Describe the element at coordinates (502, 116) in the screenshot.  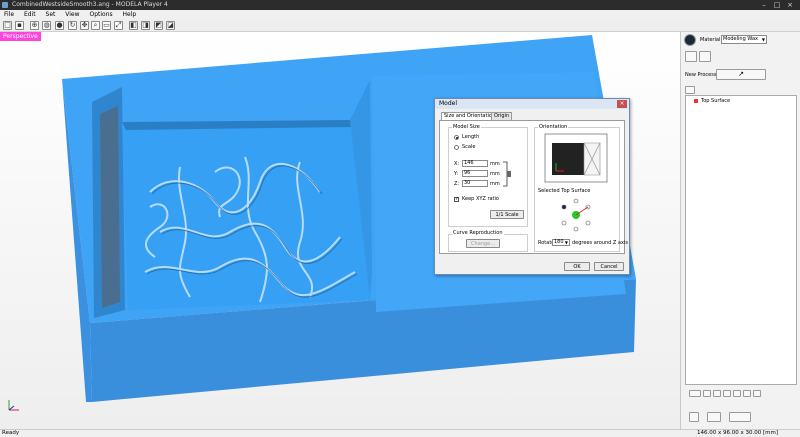
I see `tab-origin: Origin` at that location.